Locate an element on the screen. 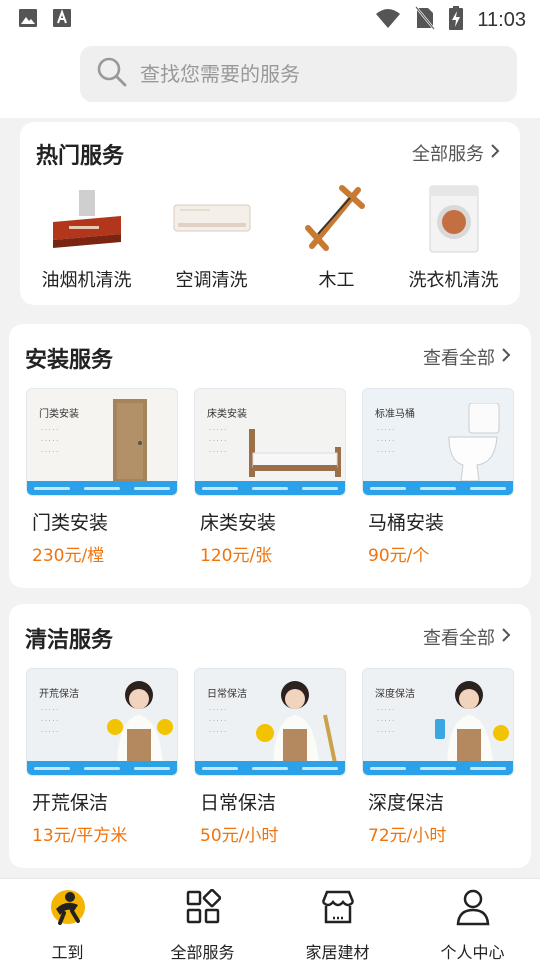  product-name: 马桶安装 is located at coordinates (406, 523).